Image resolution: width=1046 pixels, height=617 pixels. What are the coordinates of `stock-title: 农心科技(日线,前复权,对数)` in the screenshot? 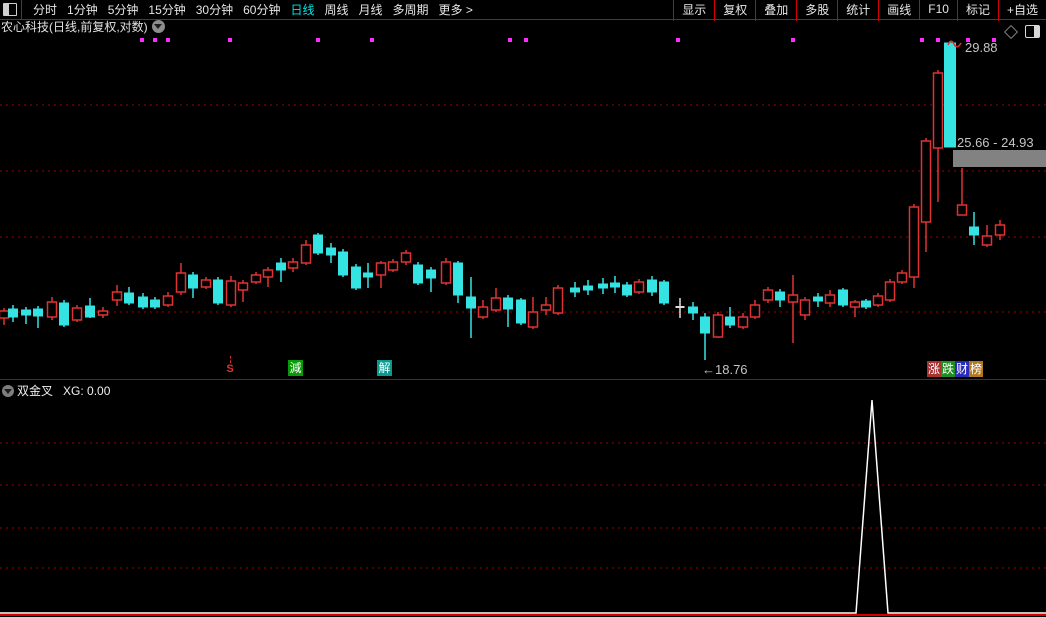 It's located at (74, 26).